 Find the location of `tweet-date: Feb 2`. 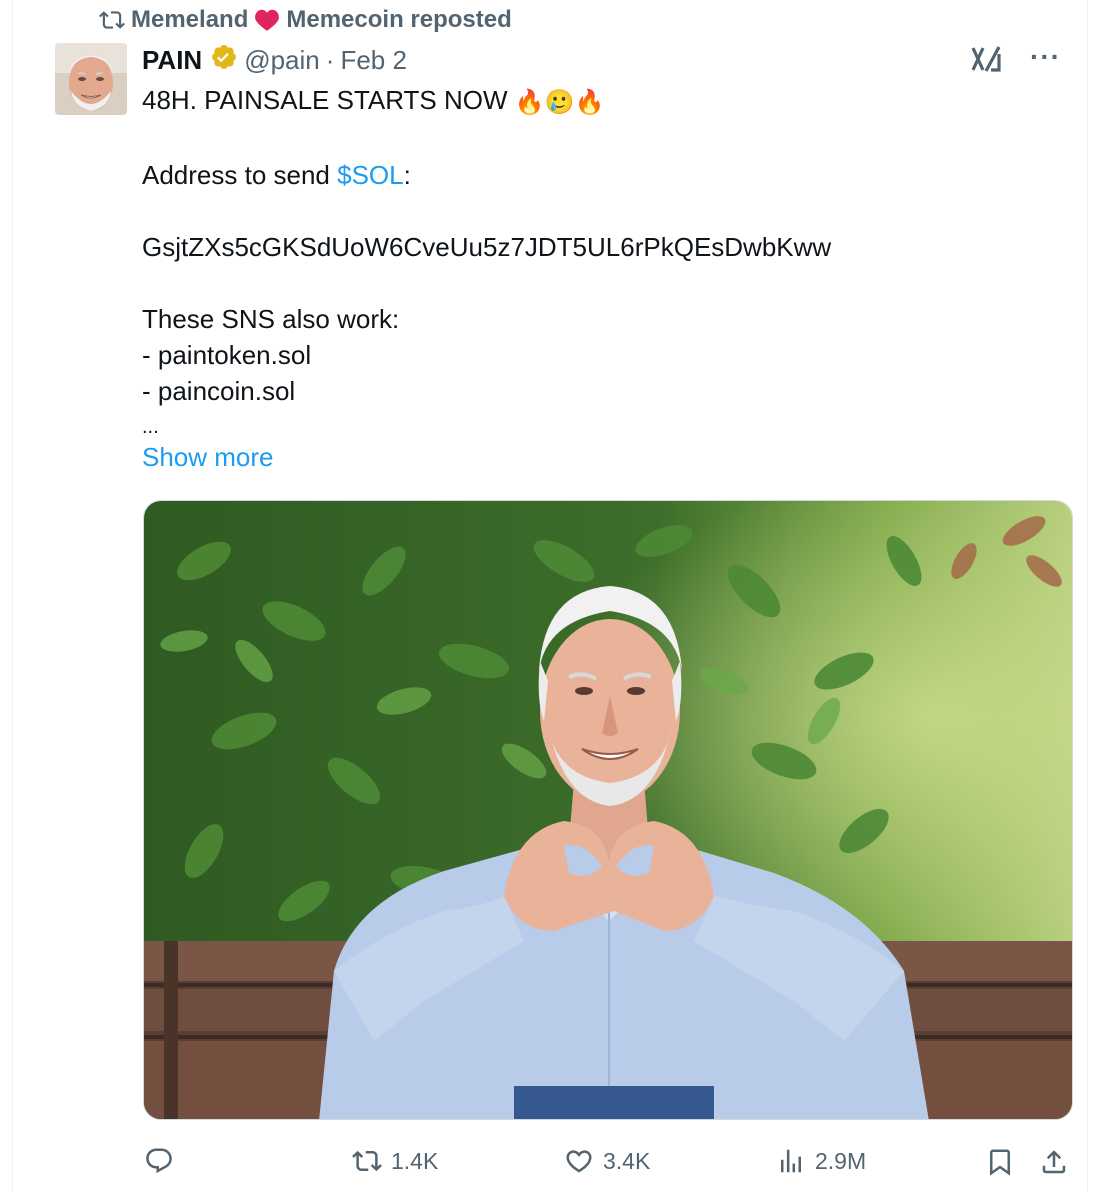

tweet-date: Feb 2 is located at coordinates (373, 60).